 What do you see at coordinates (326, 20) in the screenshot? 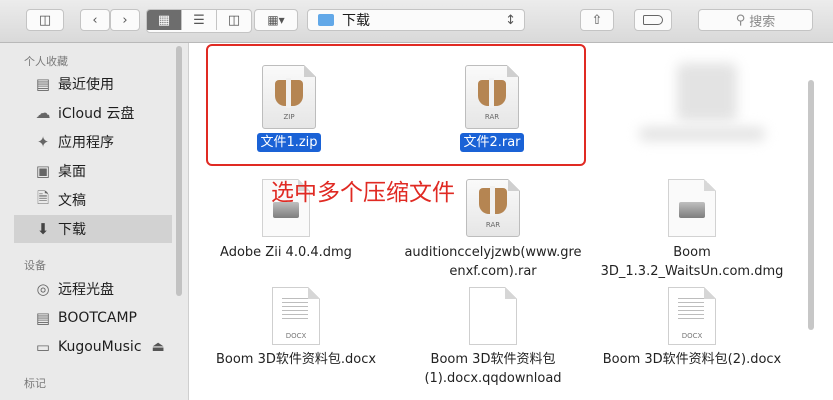
I see `folder-icon` at bounding box center [326, 20].